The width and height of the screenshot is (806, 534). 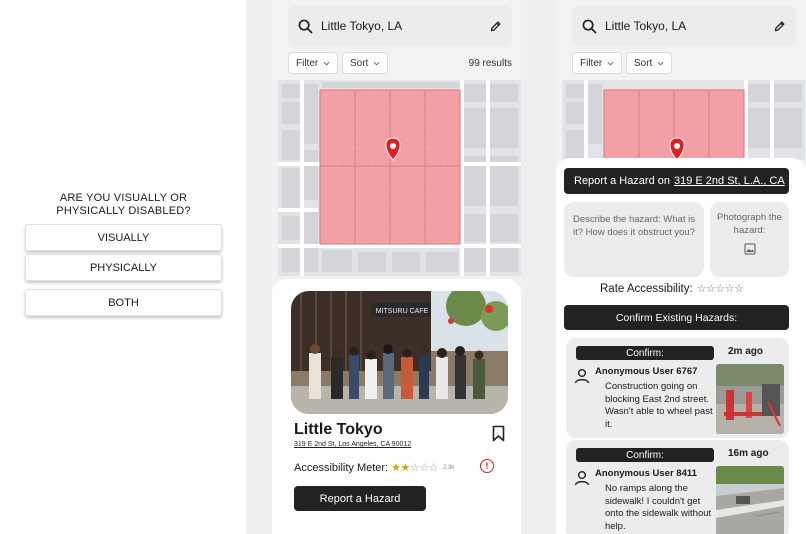 I want to click on place-name: Little Tokyo, so click(x=338, y=429).